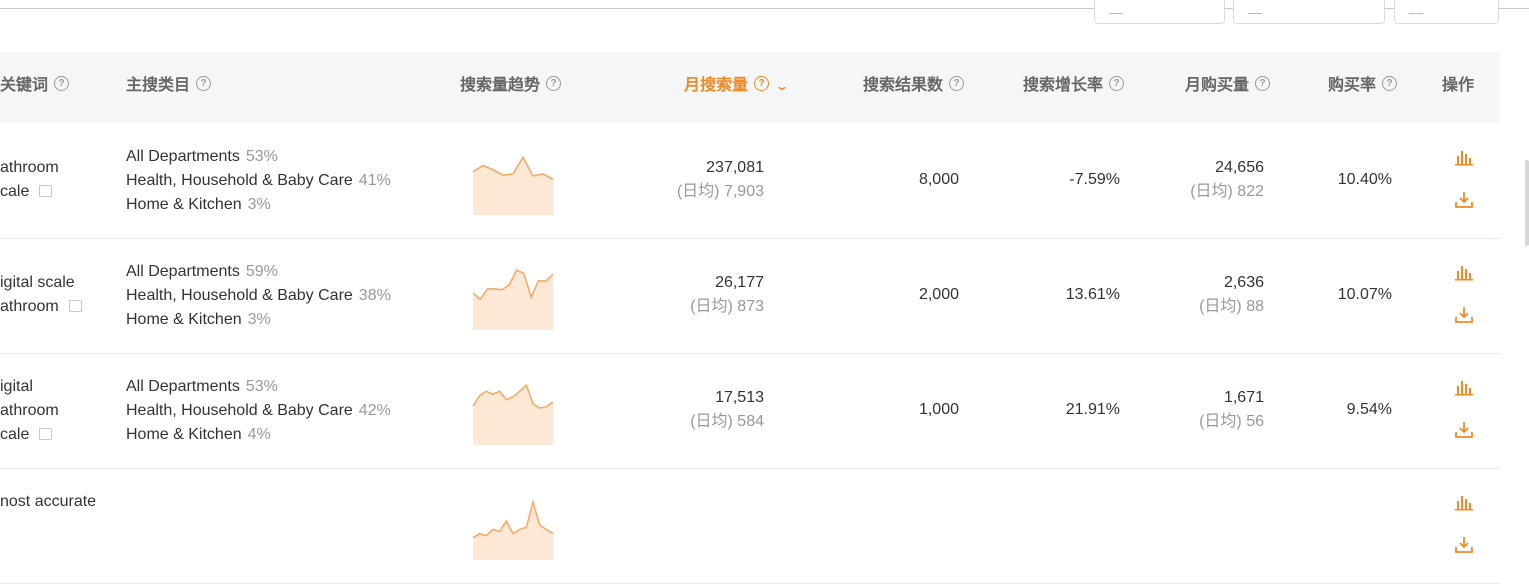  Describe the element at coordinates (1527, 203) in the screenshot. I see `scrollbar` at that location.